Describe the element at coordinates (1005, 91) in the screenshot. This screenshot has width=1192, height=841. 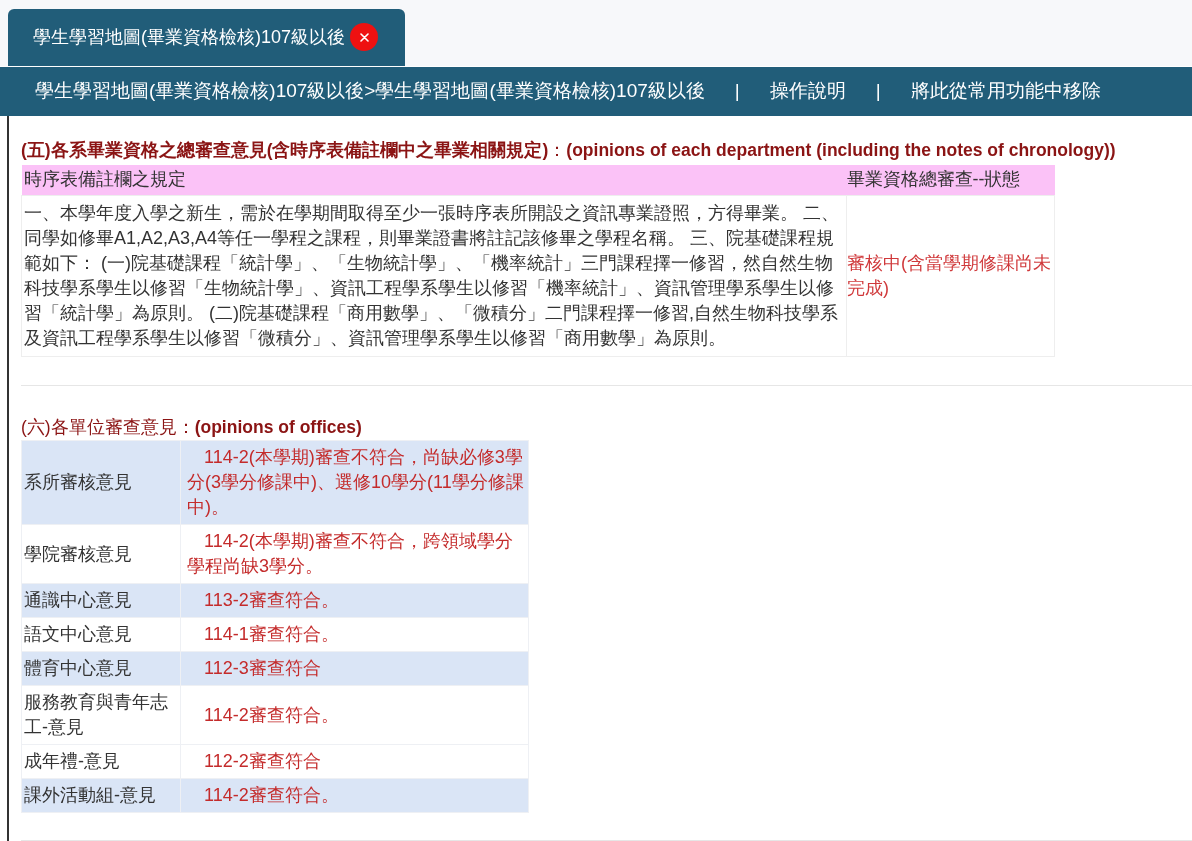
I see `nav-link: 將此從常用功能中移除` at that location.